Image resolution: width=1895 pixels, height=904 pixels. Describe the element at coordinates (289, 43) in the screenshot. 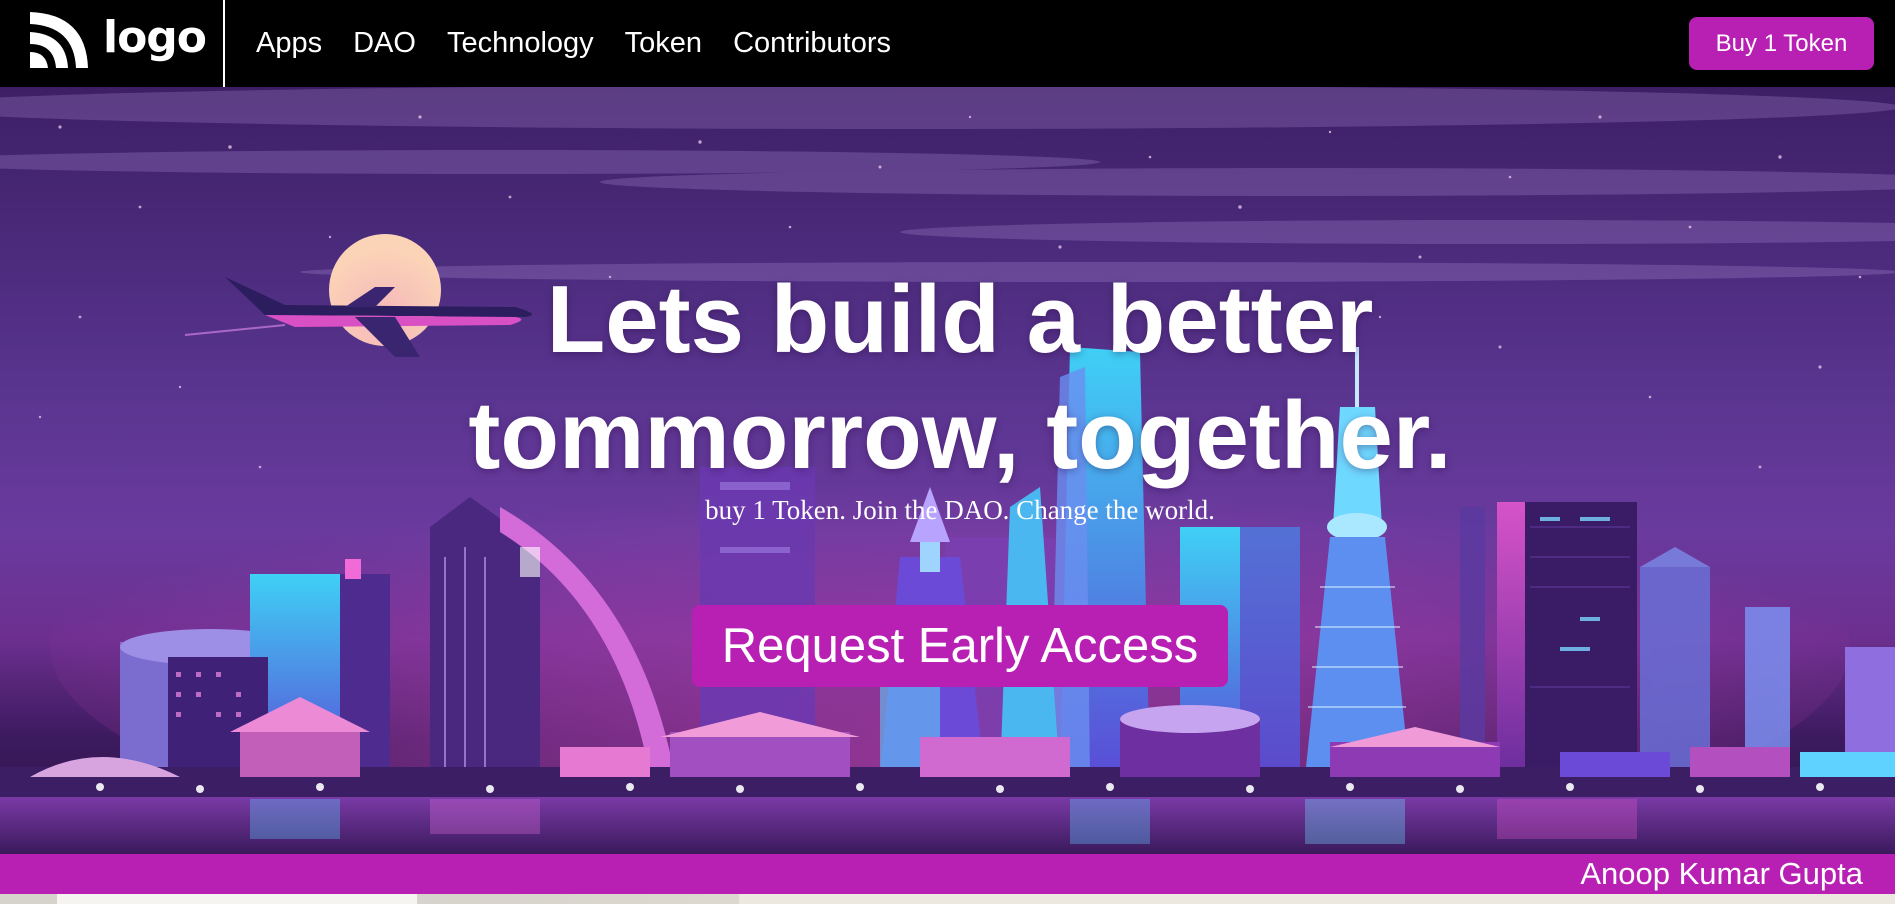

I see `nav-link-apps: Apps` at that location.